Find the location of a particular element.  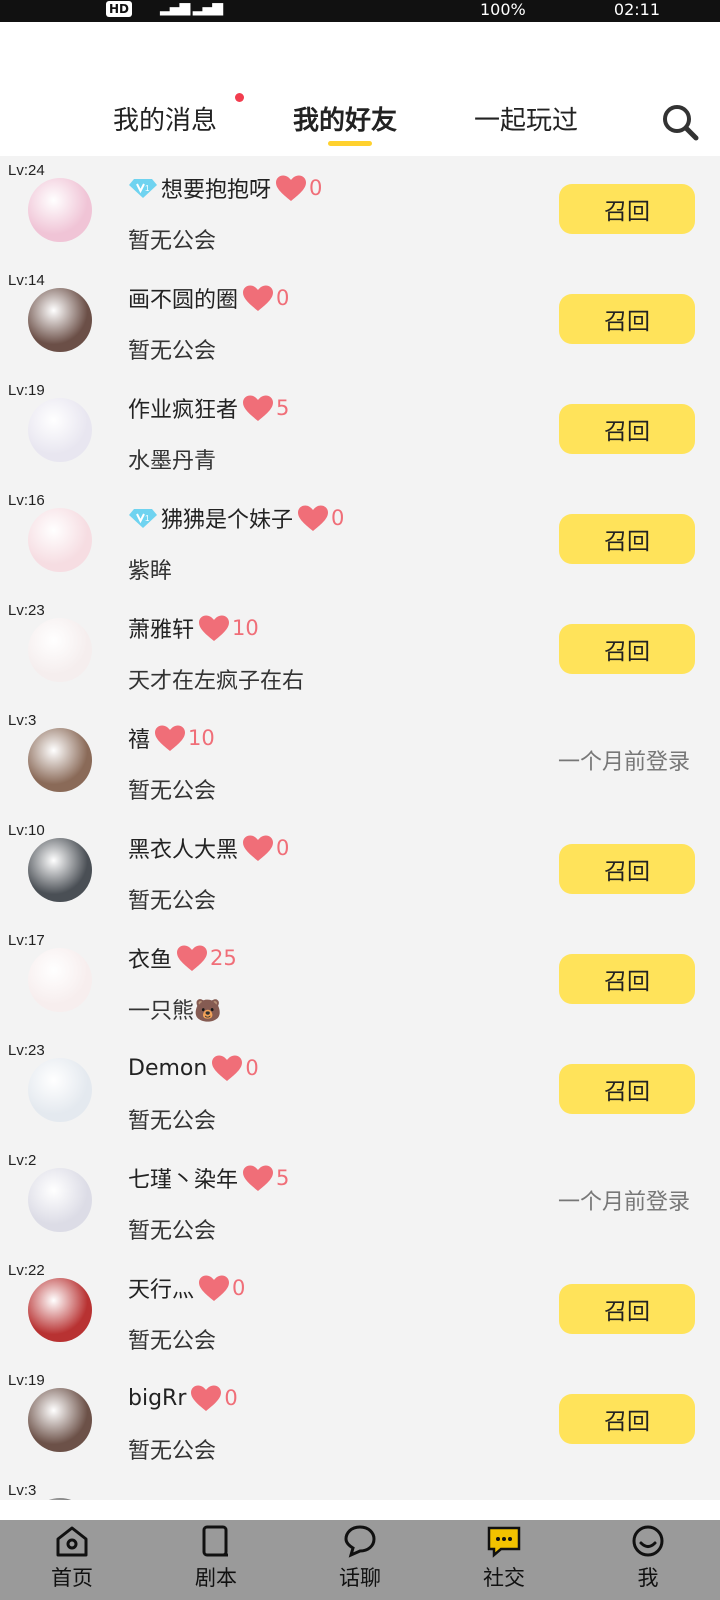

level-label: Lv:3 is located at coordinates (22, 1490).